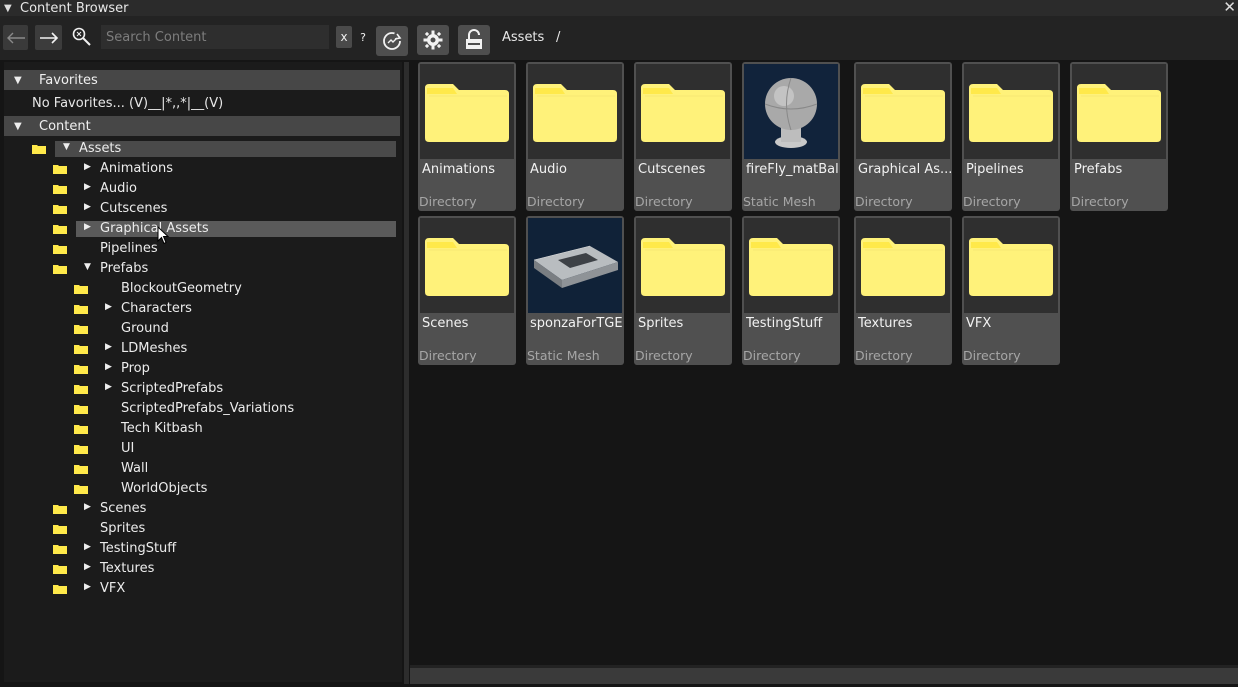  I want to click on asset-tile: VFX Directory, so click(1011, 290).